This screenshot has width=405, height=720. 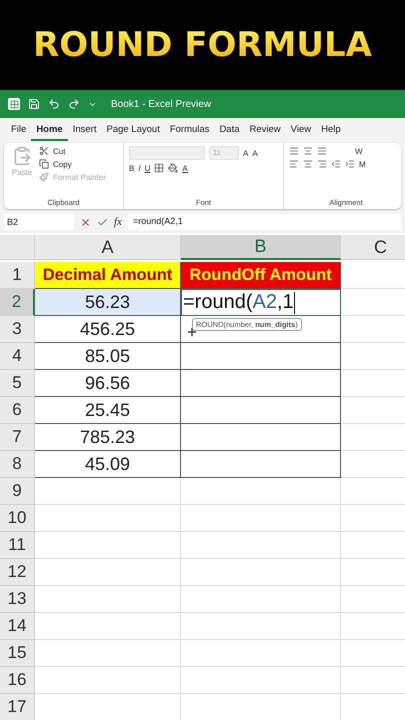 What do you see at coordinates (255, 153) in the screenshot?
I see `shrink-font-button: A` at bounding box center [255, 153].